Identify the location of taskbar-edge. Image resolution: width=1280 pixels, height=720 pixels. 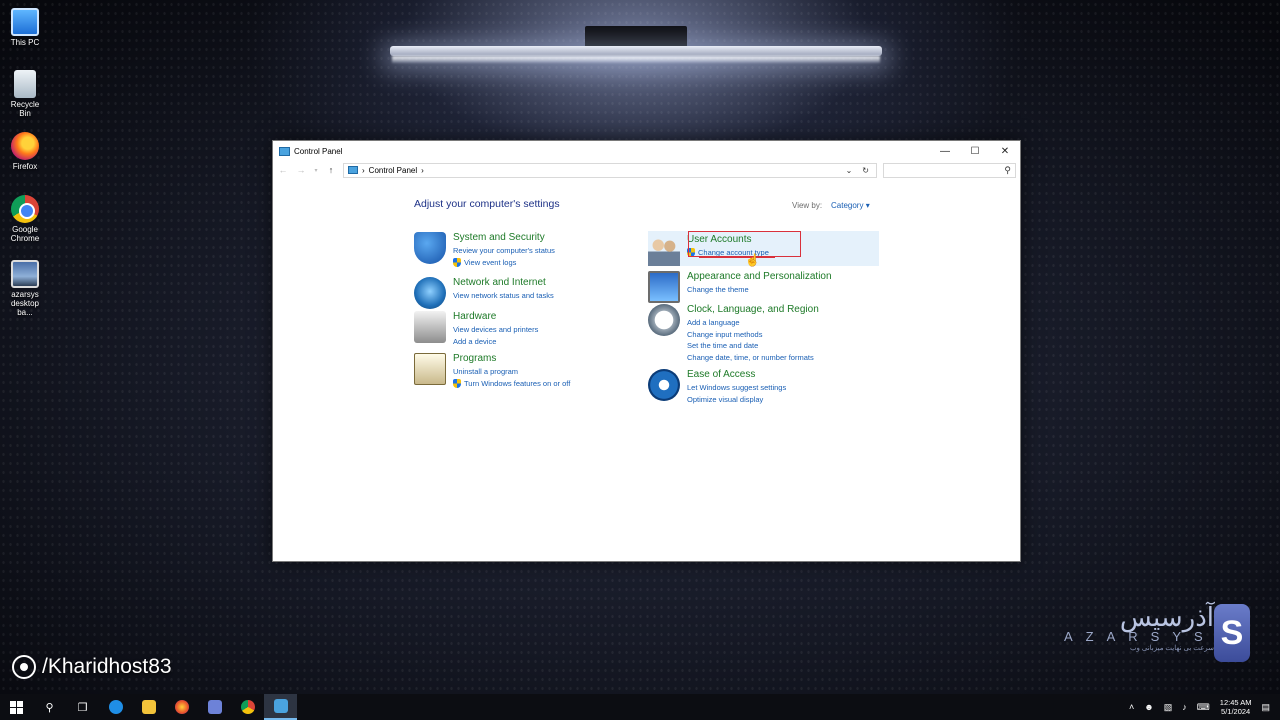
(115, 707).